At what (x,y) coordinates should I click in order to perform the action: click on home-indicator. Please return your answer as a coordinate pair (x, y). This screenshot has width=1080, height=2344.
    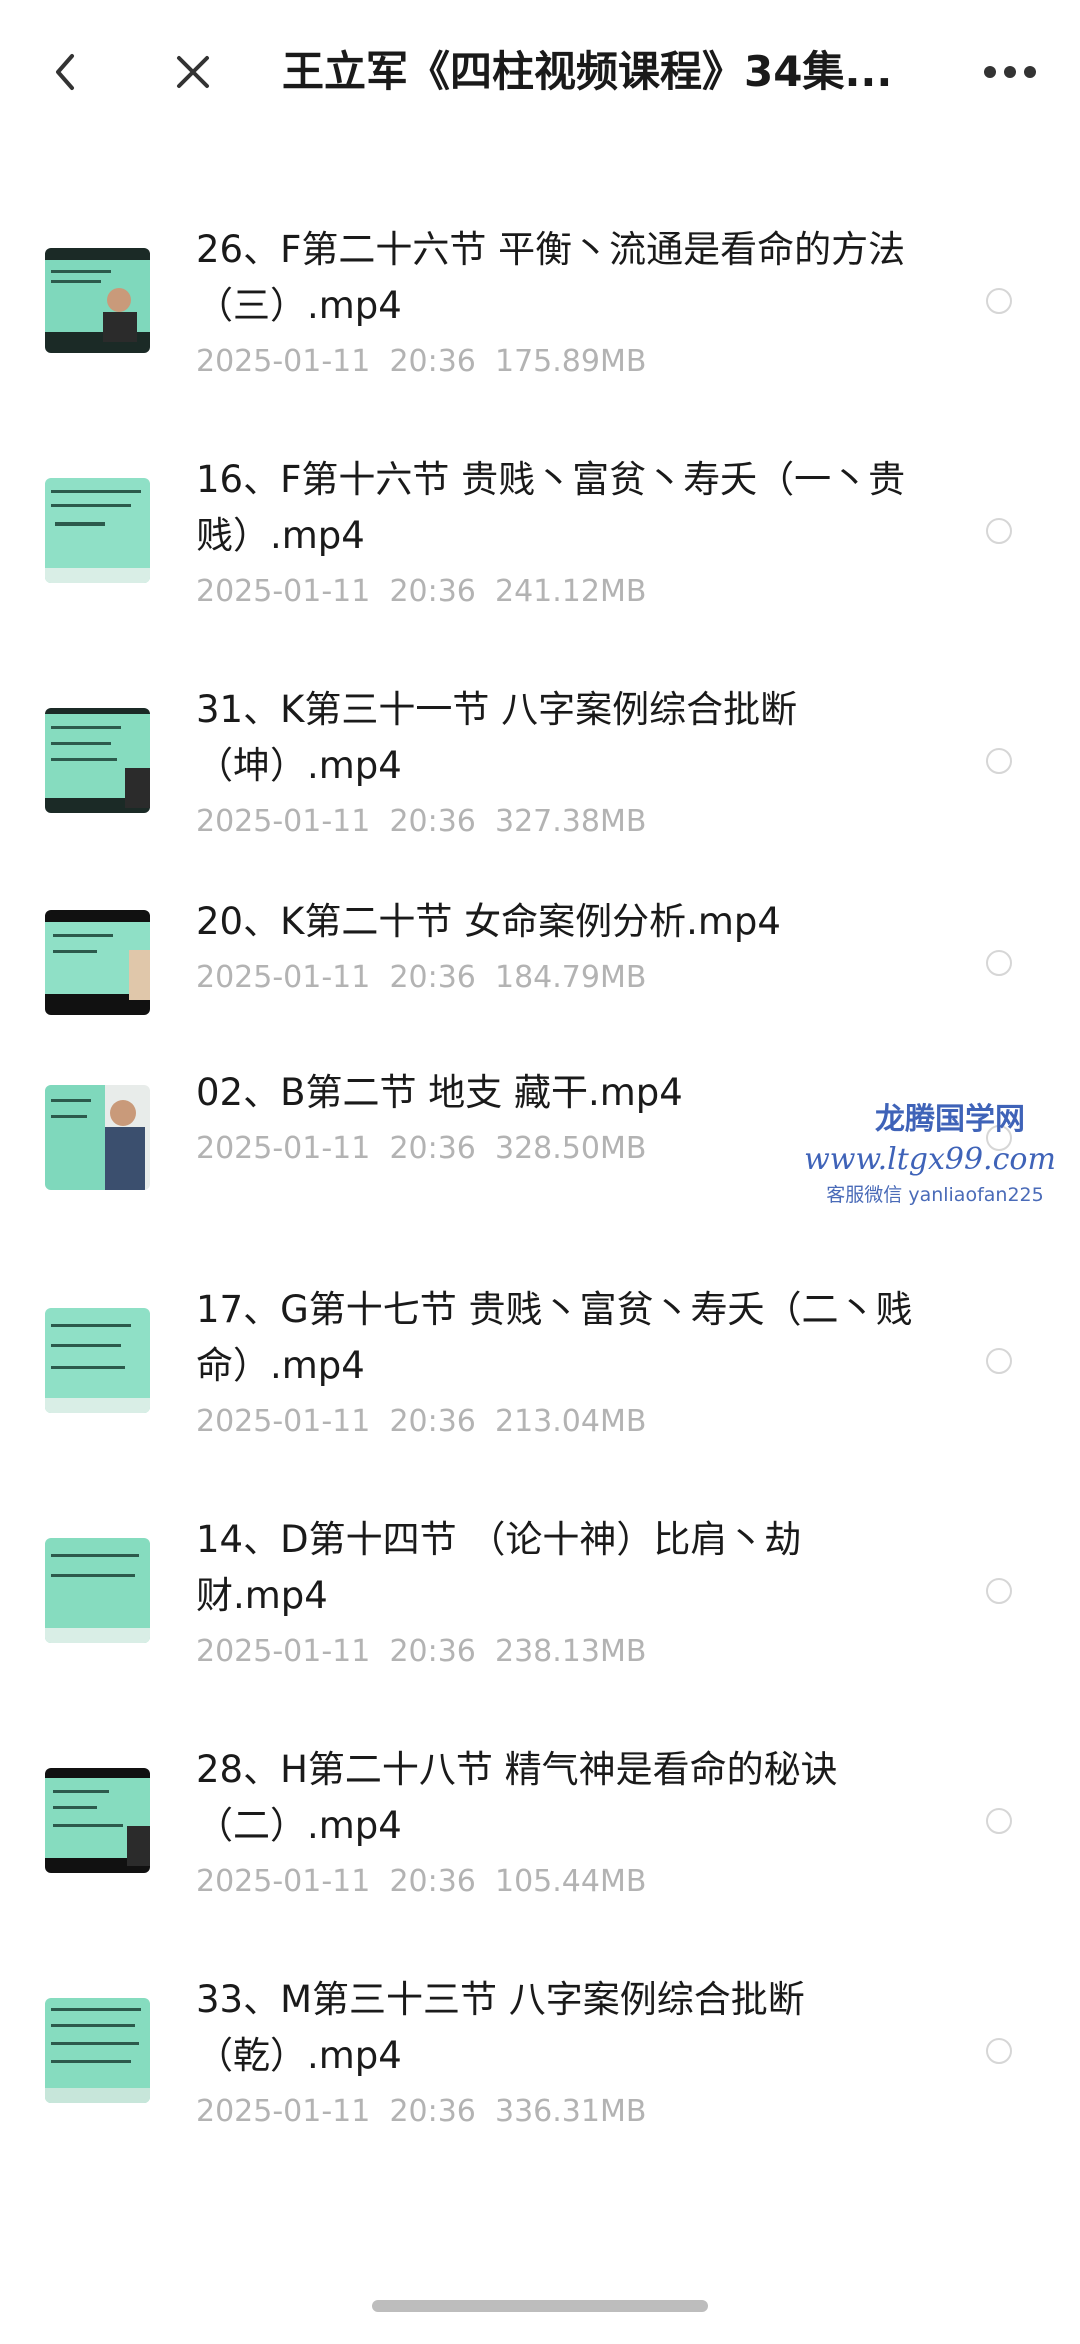
    Looking at the image, I should click on (540, 2306).